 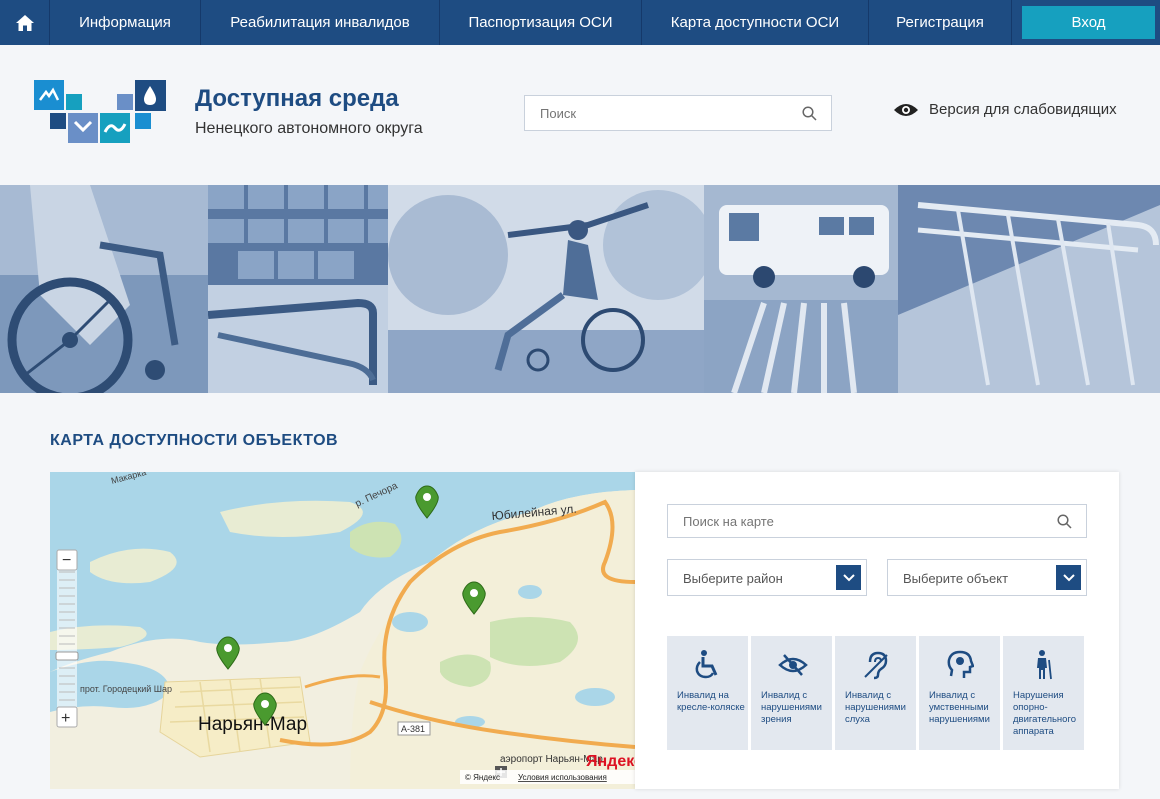 I want to click on zoom-slider, so click(x=67, y=636).